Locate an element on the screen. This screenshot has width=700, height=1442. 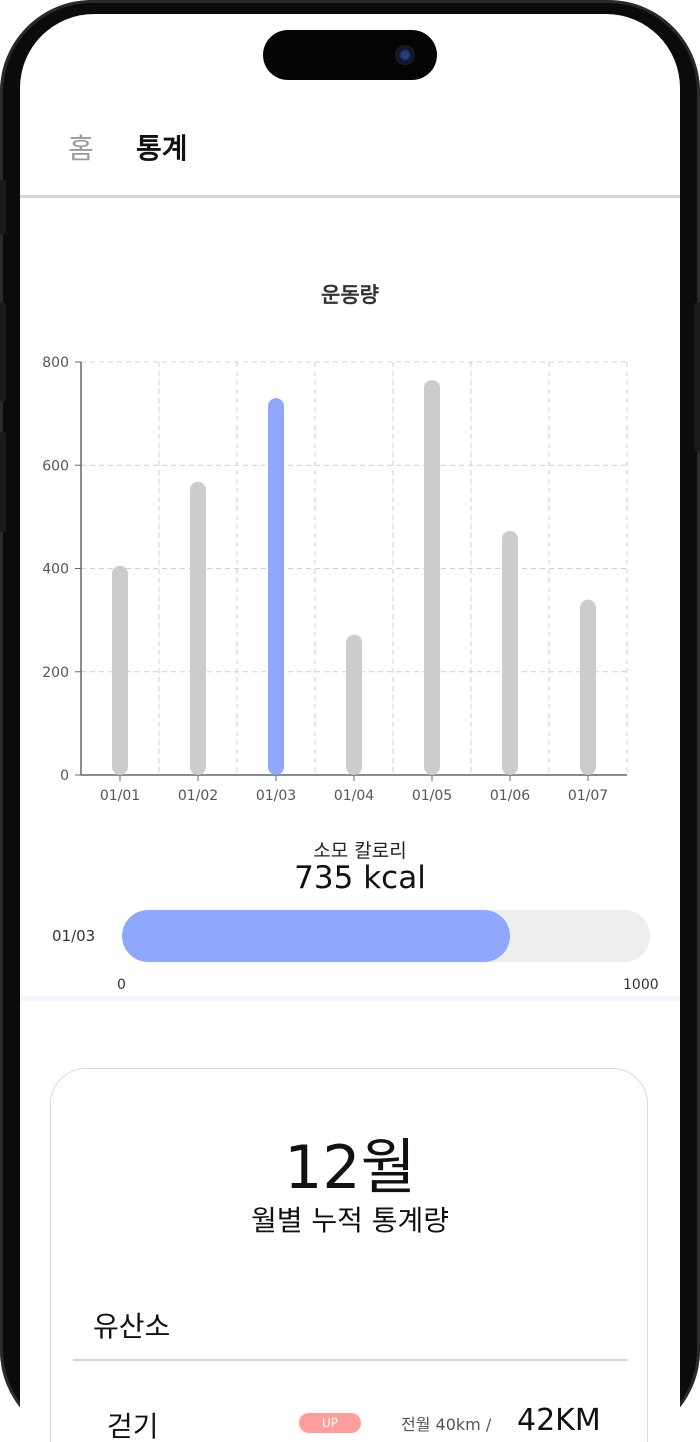
activity-label: 걷기 is located at coordinates (133, 1426).